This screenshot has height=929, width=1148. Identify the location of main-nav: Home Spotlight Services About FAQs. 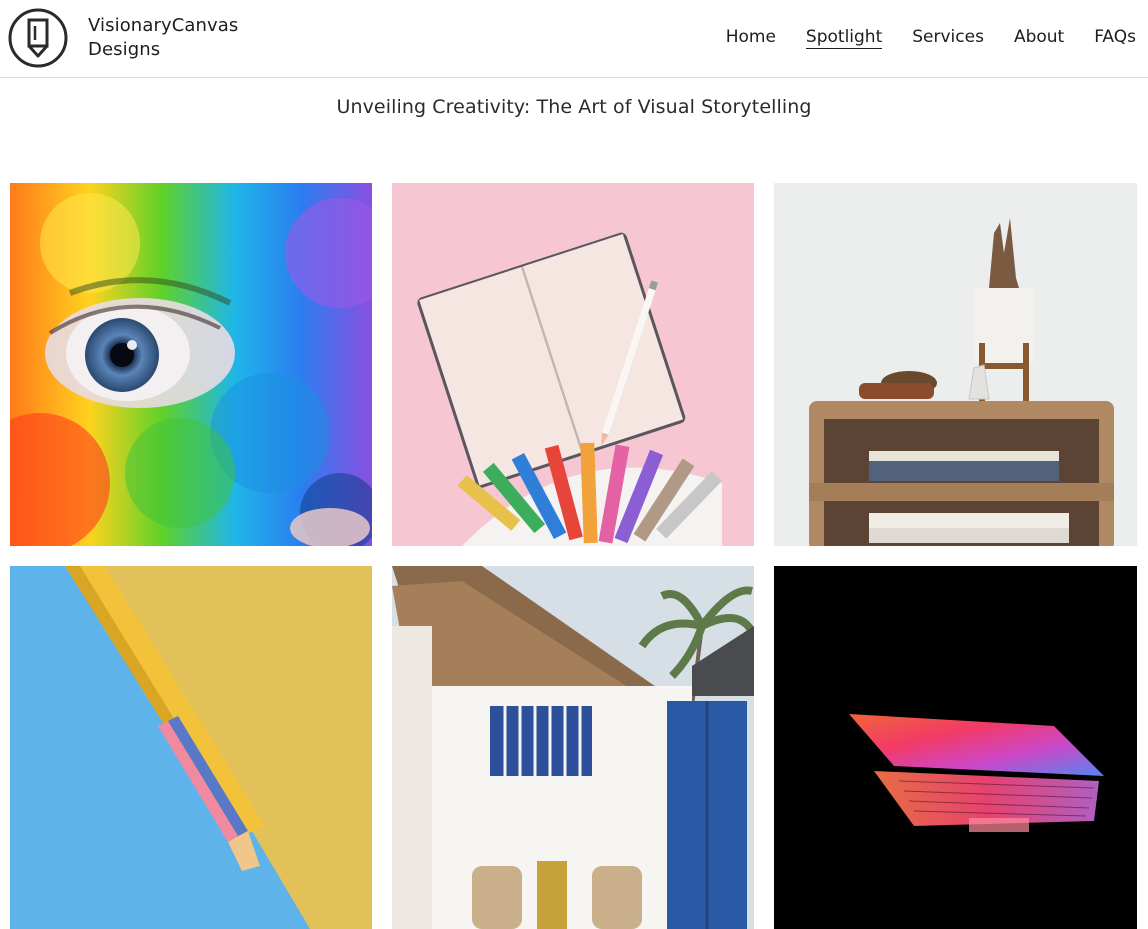
(931, 37).